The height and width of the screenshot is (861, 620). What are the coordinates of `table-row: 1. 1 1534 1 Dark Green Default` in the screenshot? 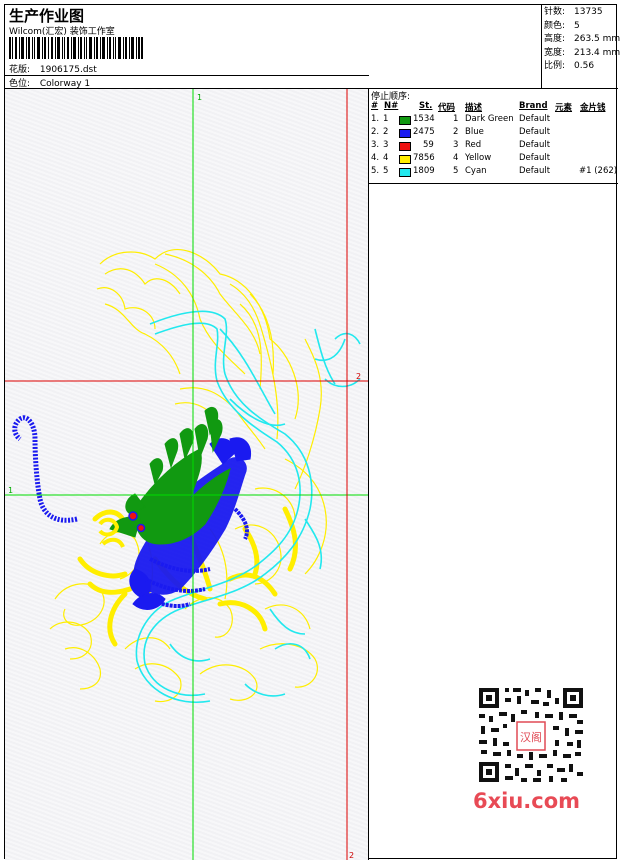 It's located at (461, 119).